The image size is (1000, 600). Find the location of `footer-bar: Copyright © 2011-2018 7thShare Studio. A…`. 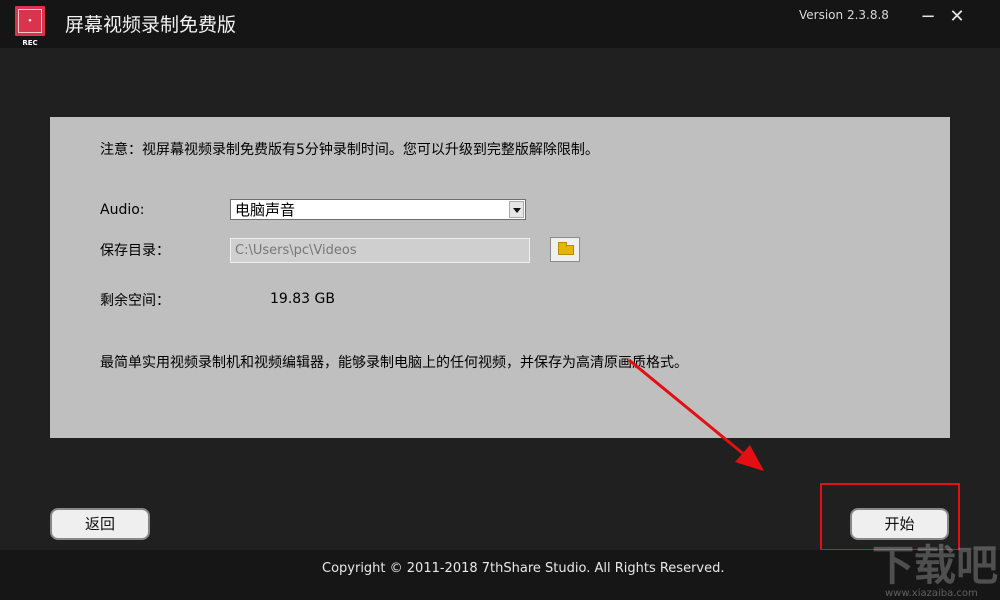

footer-bar: Copyright © 2011-2018 7thShare Studio. A… is located at coordinates (500, 575).